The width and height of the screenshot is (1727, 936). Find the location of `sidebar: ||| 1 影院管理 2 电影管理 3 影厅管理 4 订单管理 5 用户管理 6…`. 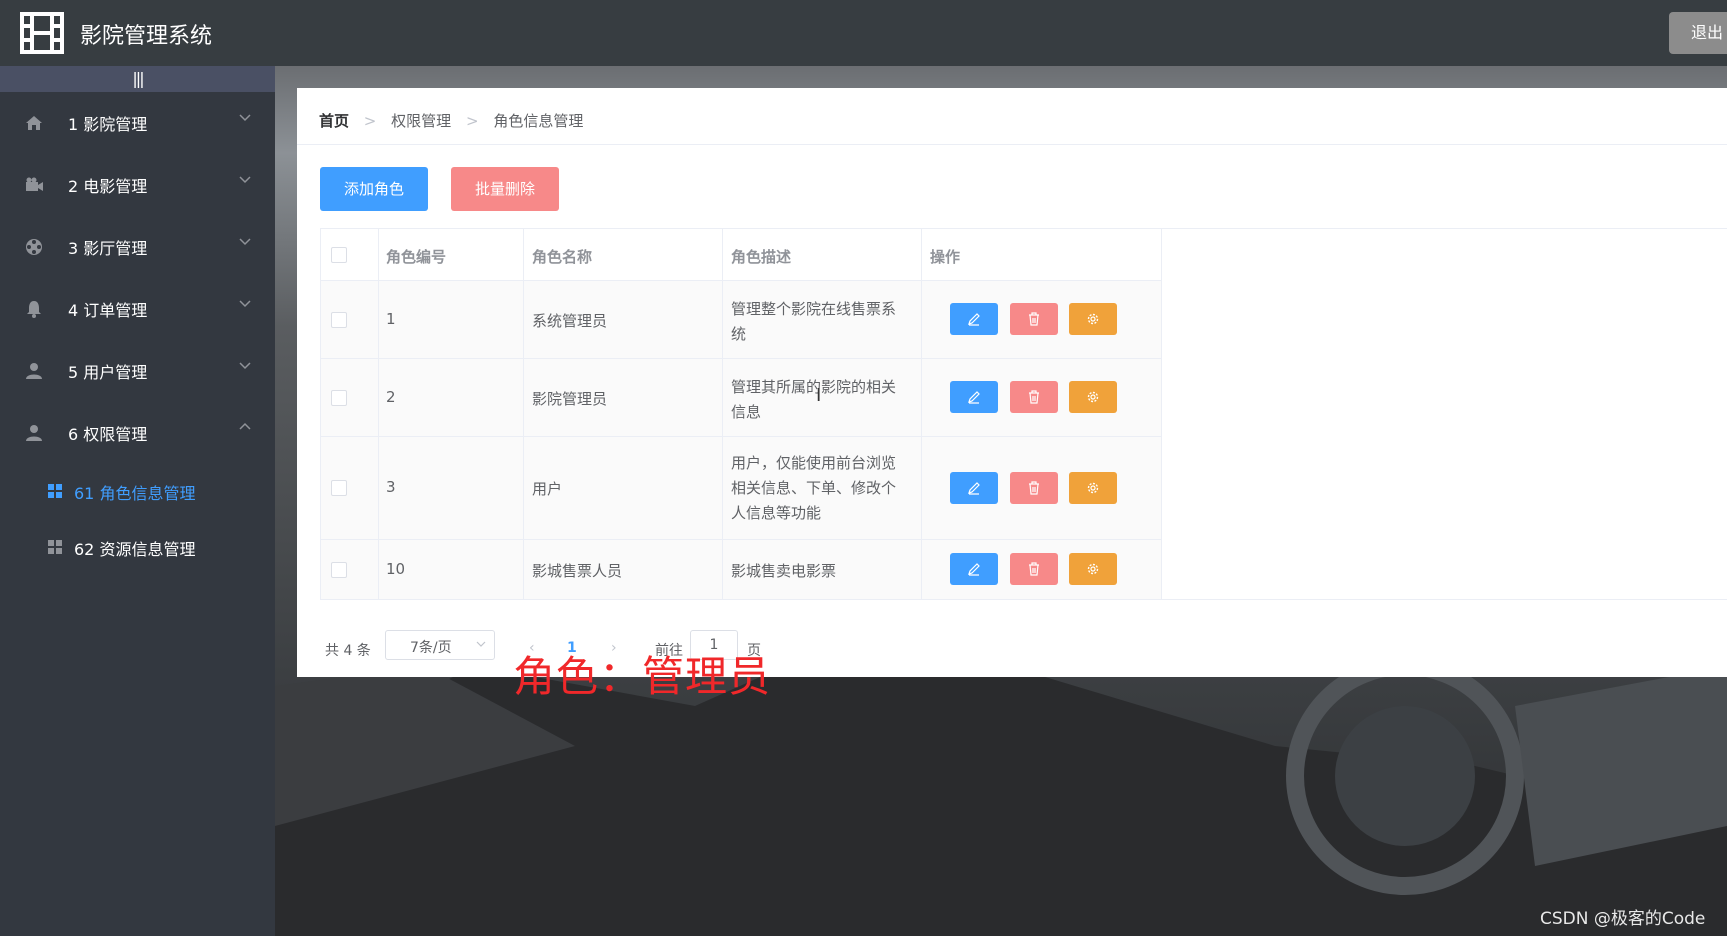

sidebar: ||| 1 影院管理 2 电影管理 3 影厅管理 4 订单管理 5 用户管理 6… is located at coordinates (137, 501).